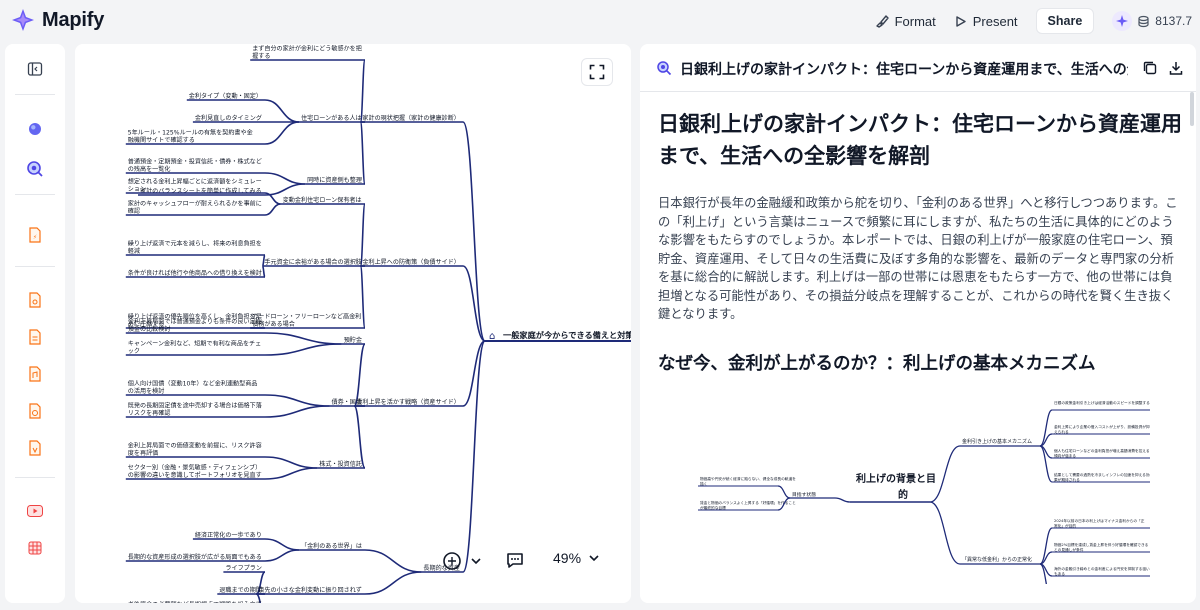  Describe the element at coordinates (905, 21) in the screenshot. I see `format-button: Format` at that location.